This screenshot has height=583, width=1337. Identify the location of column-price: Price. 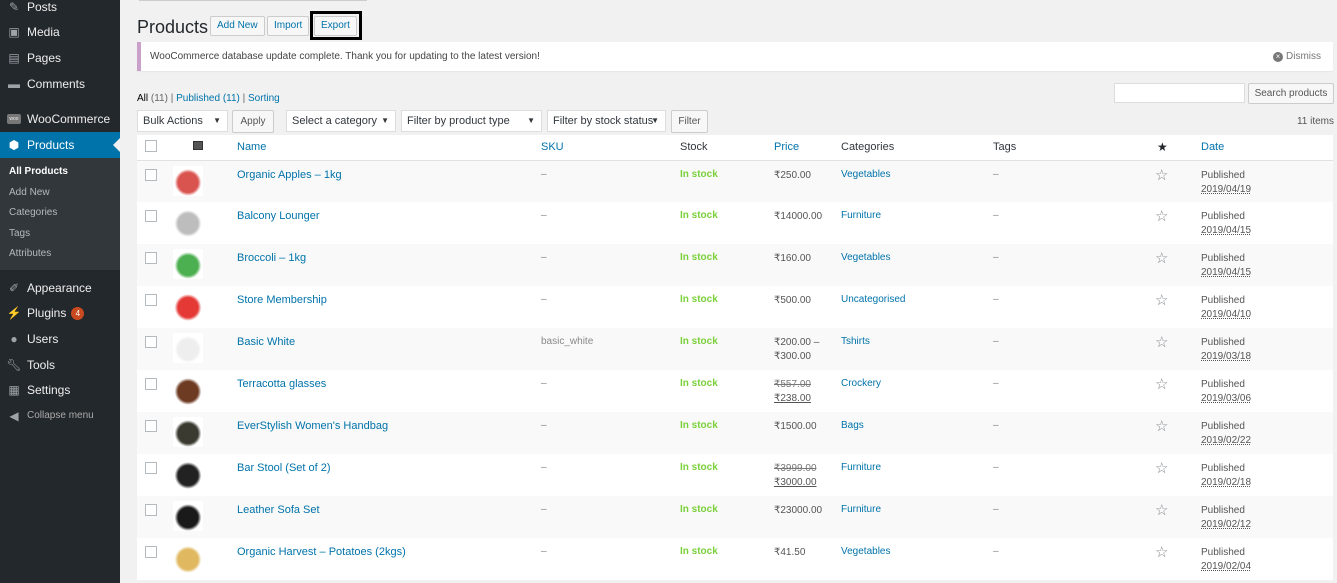
(807, 148).